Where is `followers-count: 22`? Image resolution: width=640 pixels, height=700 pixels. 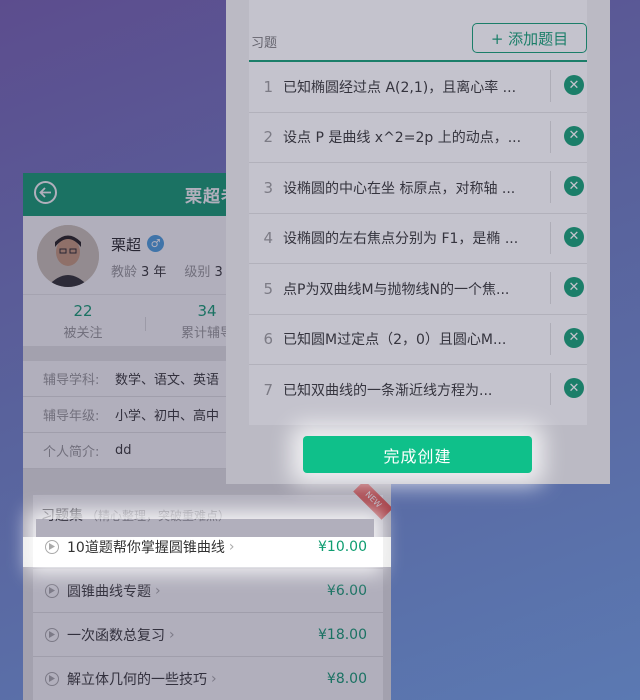
followers-count: 22 is located at coordinates (83, 311).